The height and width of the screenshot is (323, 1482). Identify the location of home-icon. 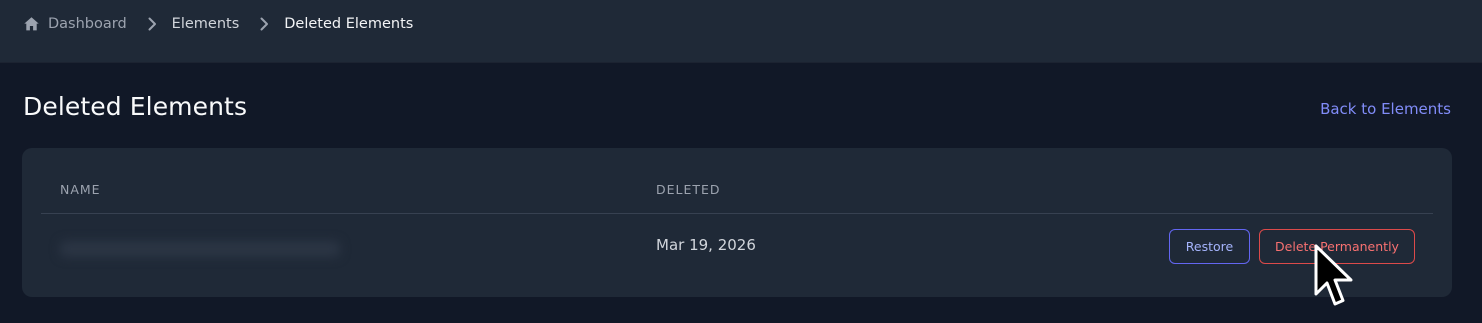
(31, 24).